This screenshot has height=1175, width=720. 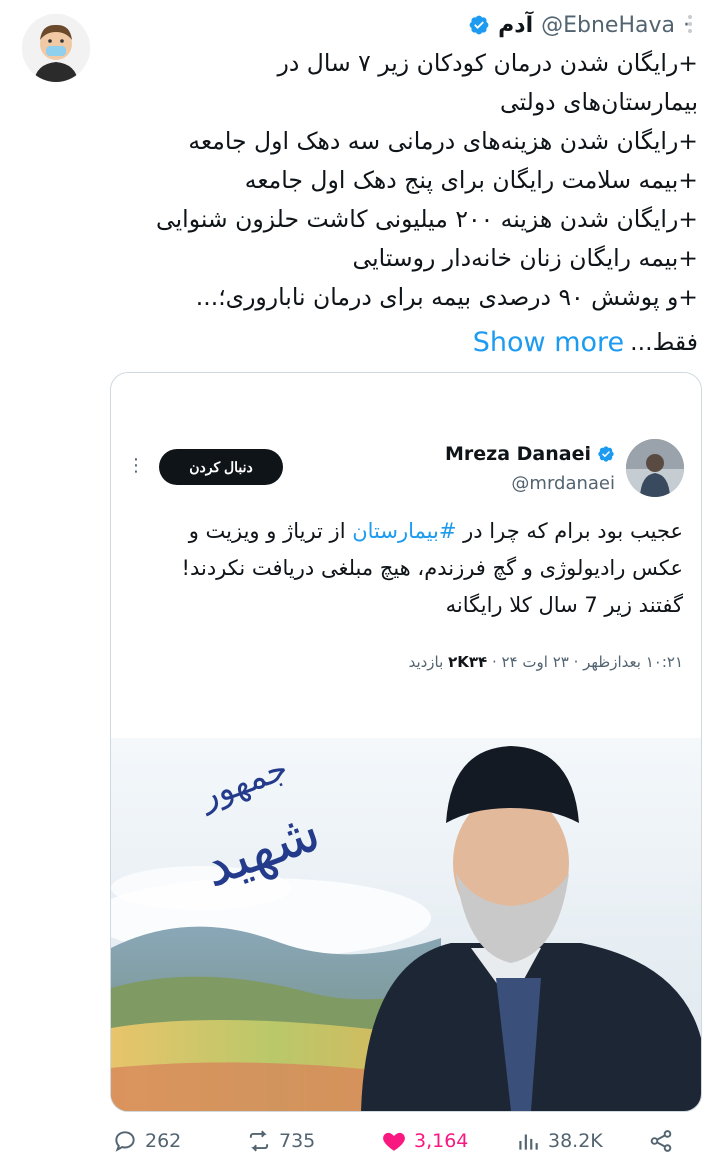 What do you see at coordinates (428, 662) in the screenshot?
I see `quoted-views-label: بازدید` at bounding box center [428, 662].